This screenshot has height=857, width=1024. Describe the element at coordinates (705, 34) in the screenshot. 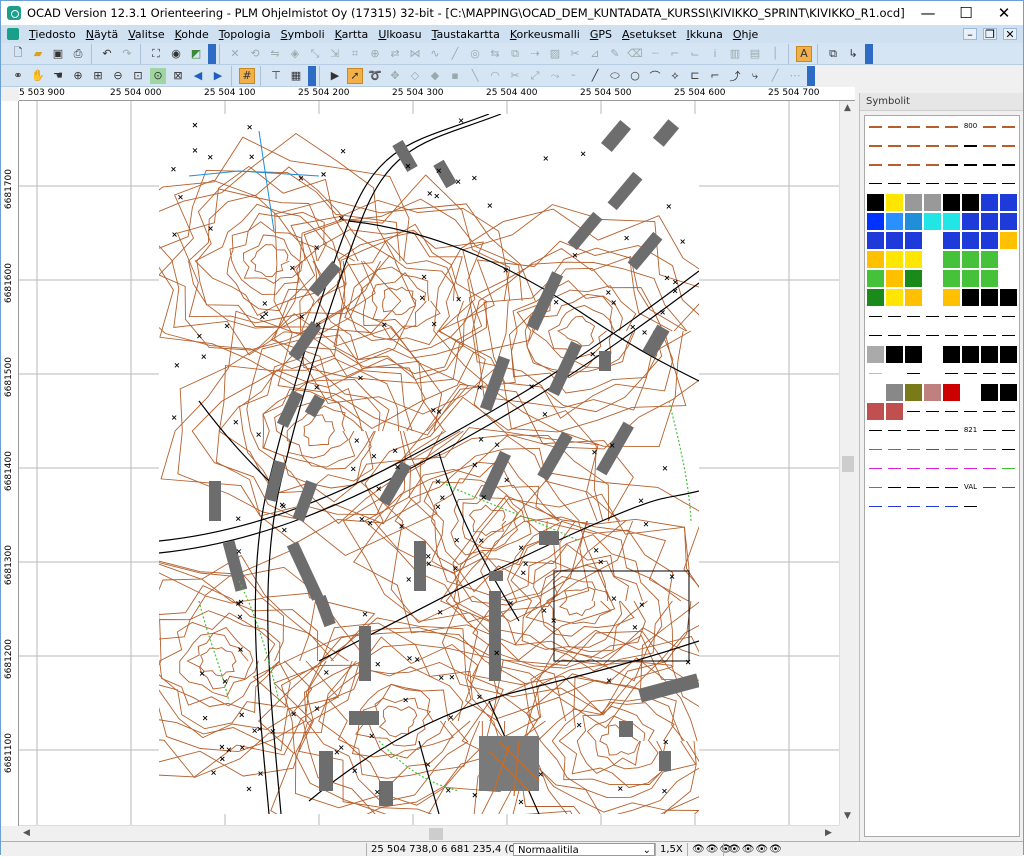

I see `menu-ikkuna: Ikkuna` at that location.